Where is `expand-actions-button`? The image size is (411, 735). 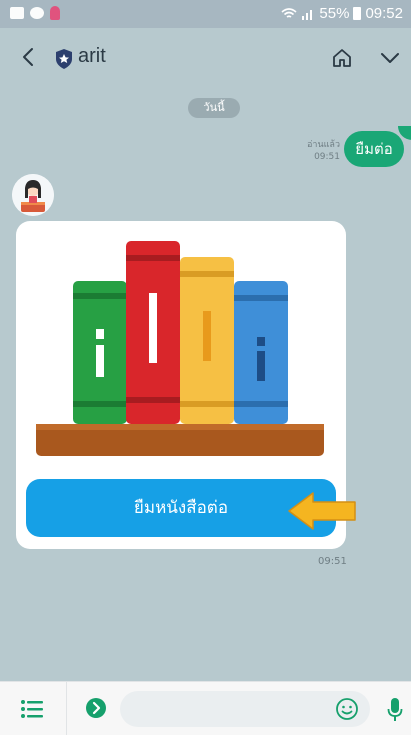 expand-actions-button is located at coordinates (96, 708).